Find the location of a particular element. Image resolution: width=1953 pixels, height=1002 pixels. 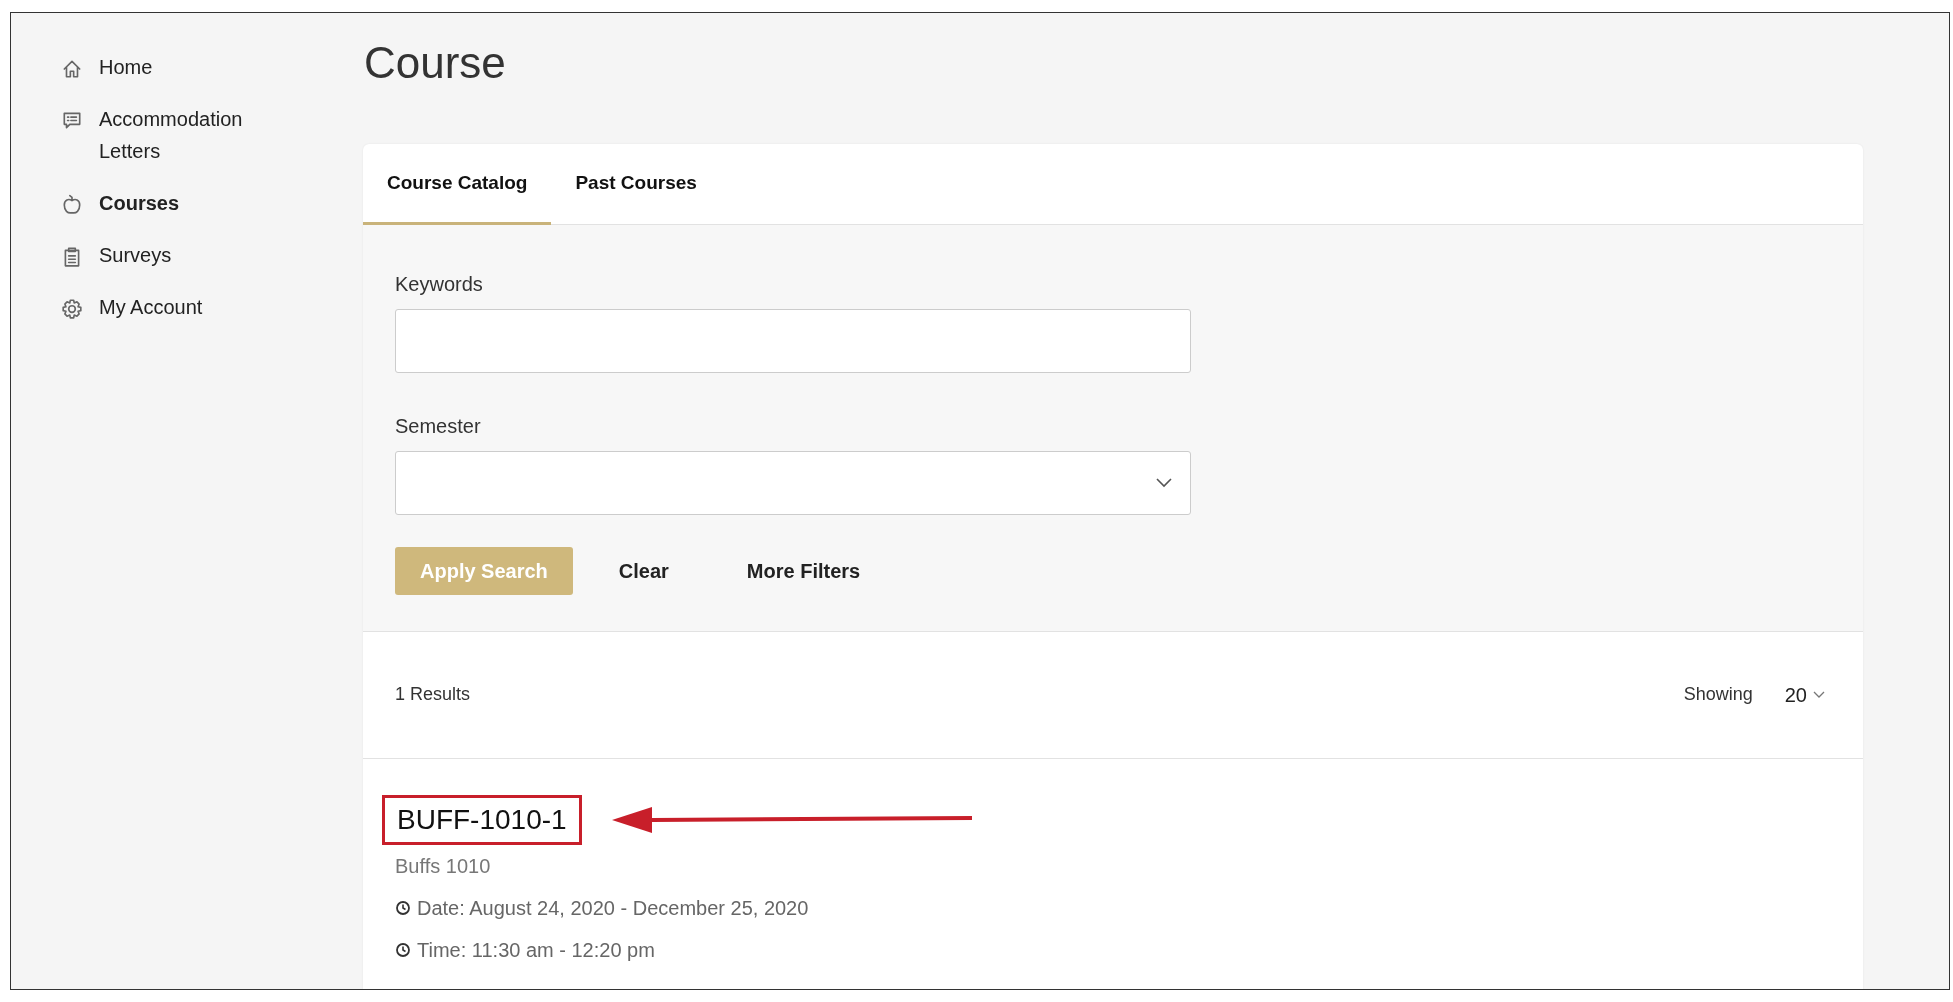

sidebar-item: Accommodation Letters is located at coordinates (212, 135).